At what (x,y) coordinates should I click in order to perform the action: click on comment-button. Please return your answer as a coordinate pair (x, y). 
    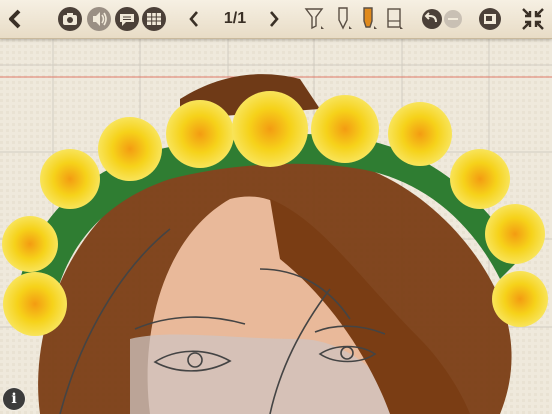
    Looking at the image, I should click on (127, 19).